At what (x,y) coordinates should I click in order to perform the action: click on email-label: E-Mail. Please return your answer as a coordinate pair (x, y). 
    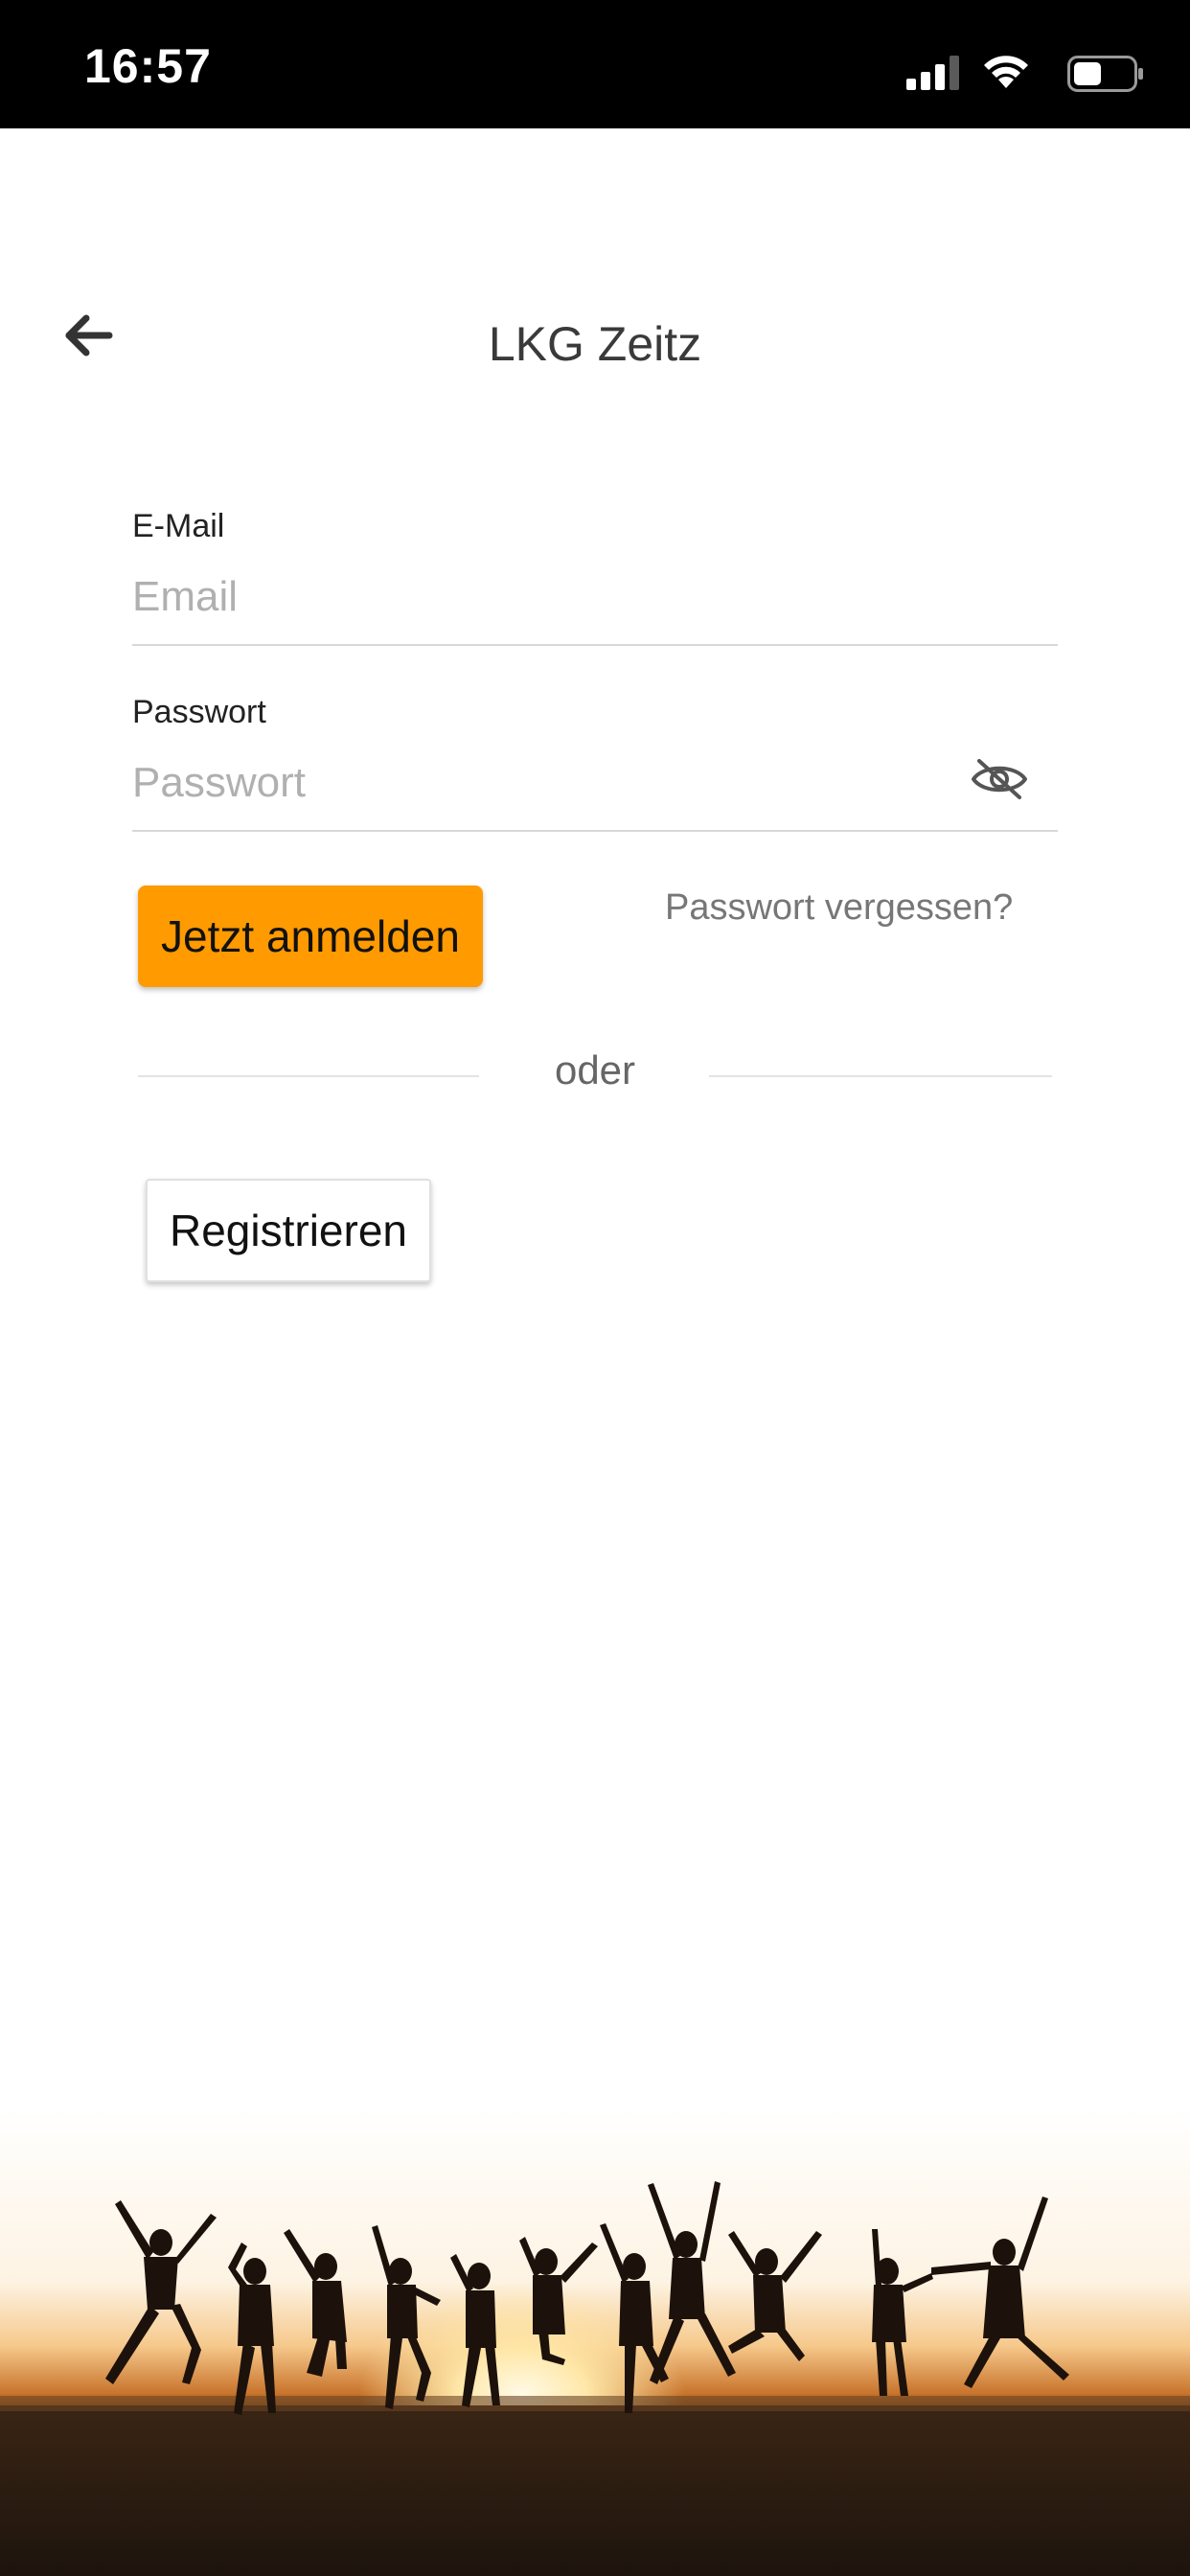
    Looking at the image, I should click on (179, 526).